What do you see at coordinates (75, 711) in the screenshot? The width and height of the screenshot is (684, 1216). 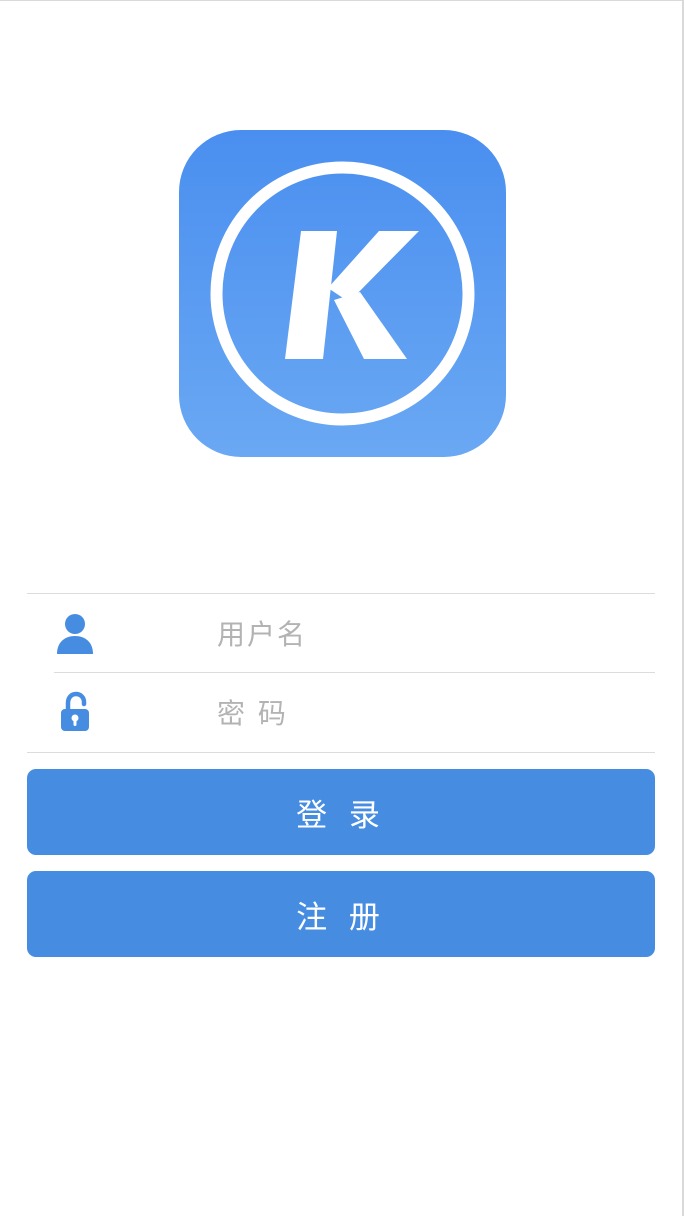 I see `unlock-icon` at bounding box center [75, 711].